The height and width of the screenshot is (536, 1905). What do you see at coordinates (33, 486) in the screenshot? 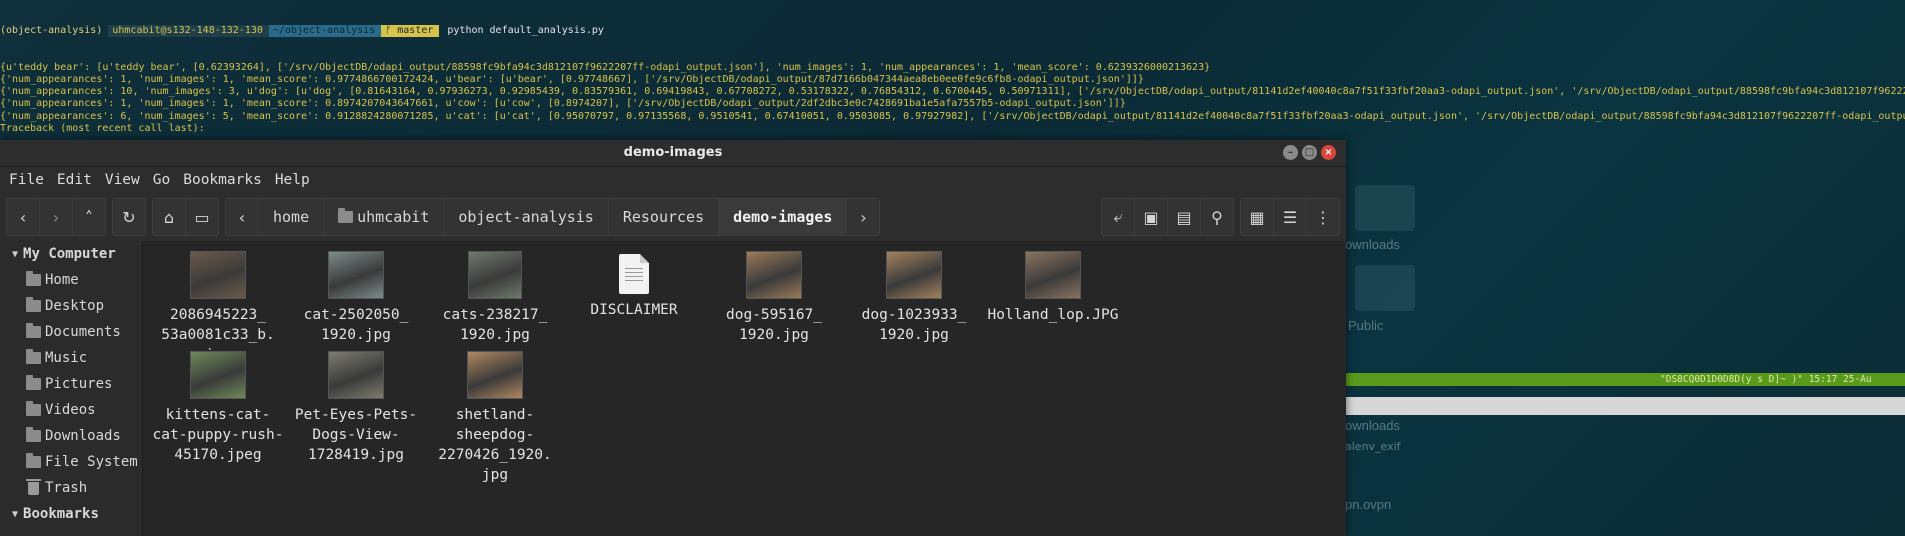
I see `trash-icon` at bounding box center [33, 486].